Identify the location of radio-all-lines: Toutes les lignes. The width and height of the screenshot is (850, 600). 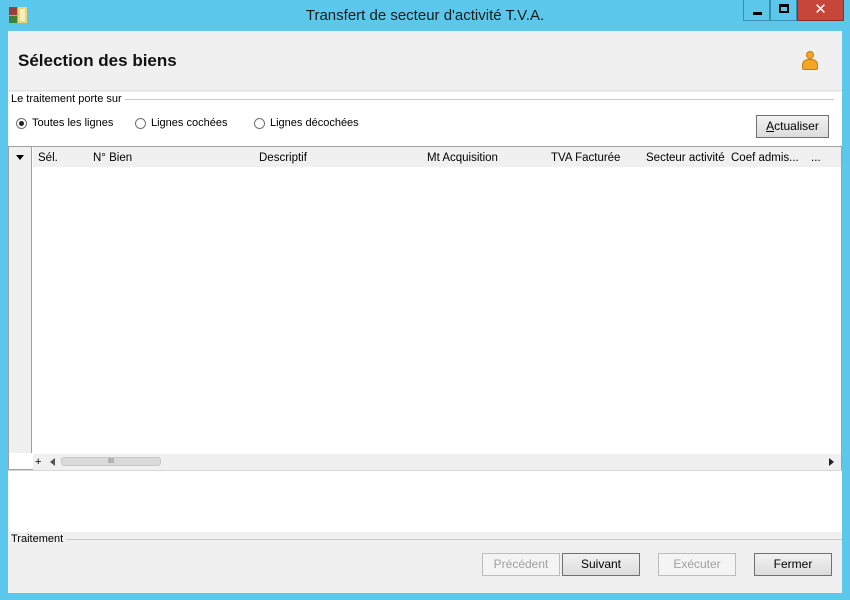
(64, 123).